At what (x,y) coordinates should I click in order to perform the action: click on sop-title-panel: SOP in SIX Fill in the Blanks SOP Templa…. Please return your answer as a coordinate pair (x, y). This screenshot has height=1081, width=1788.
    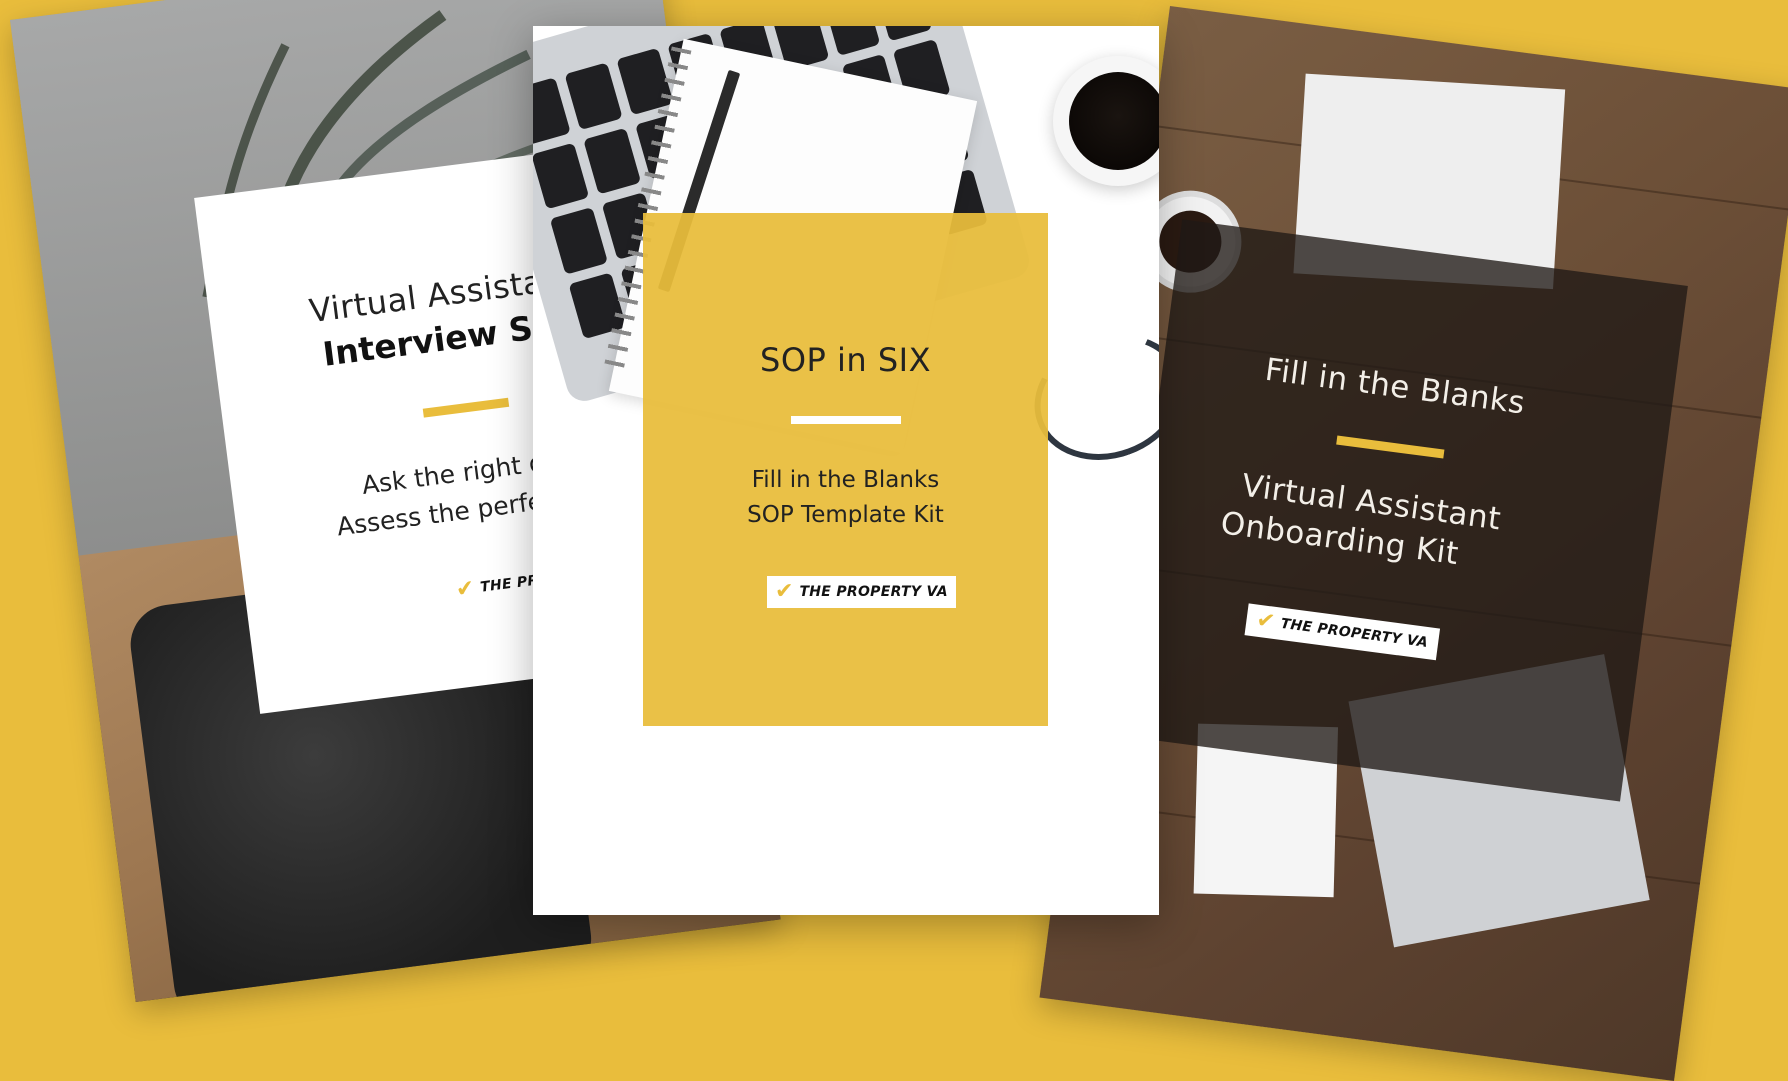
    Looking at the image, I should click on (845, 469).